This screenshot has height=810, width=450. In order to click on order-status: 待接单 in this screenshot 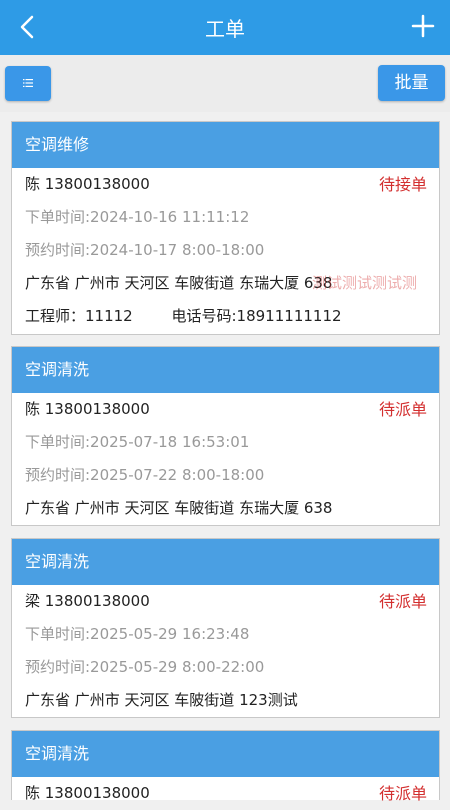, I will do `click(402, 184)`.